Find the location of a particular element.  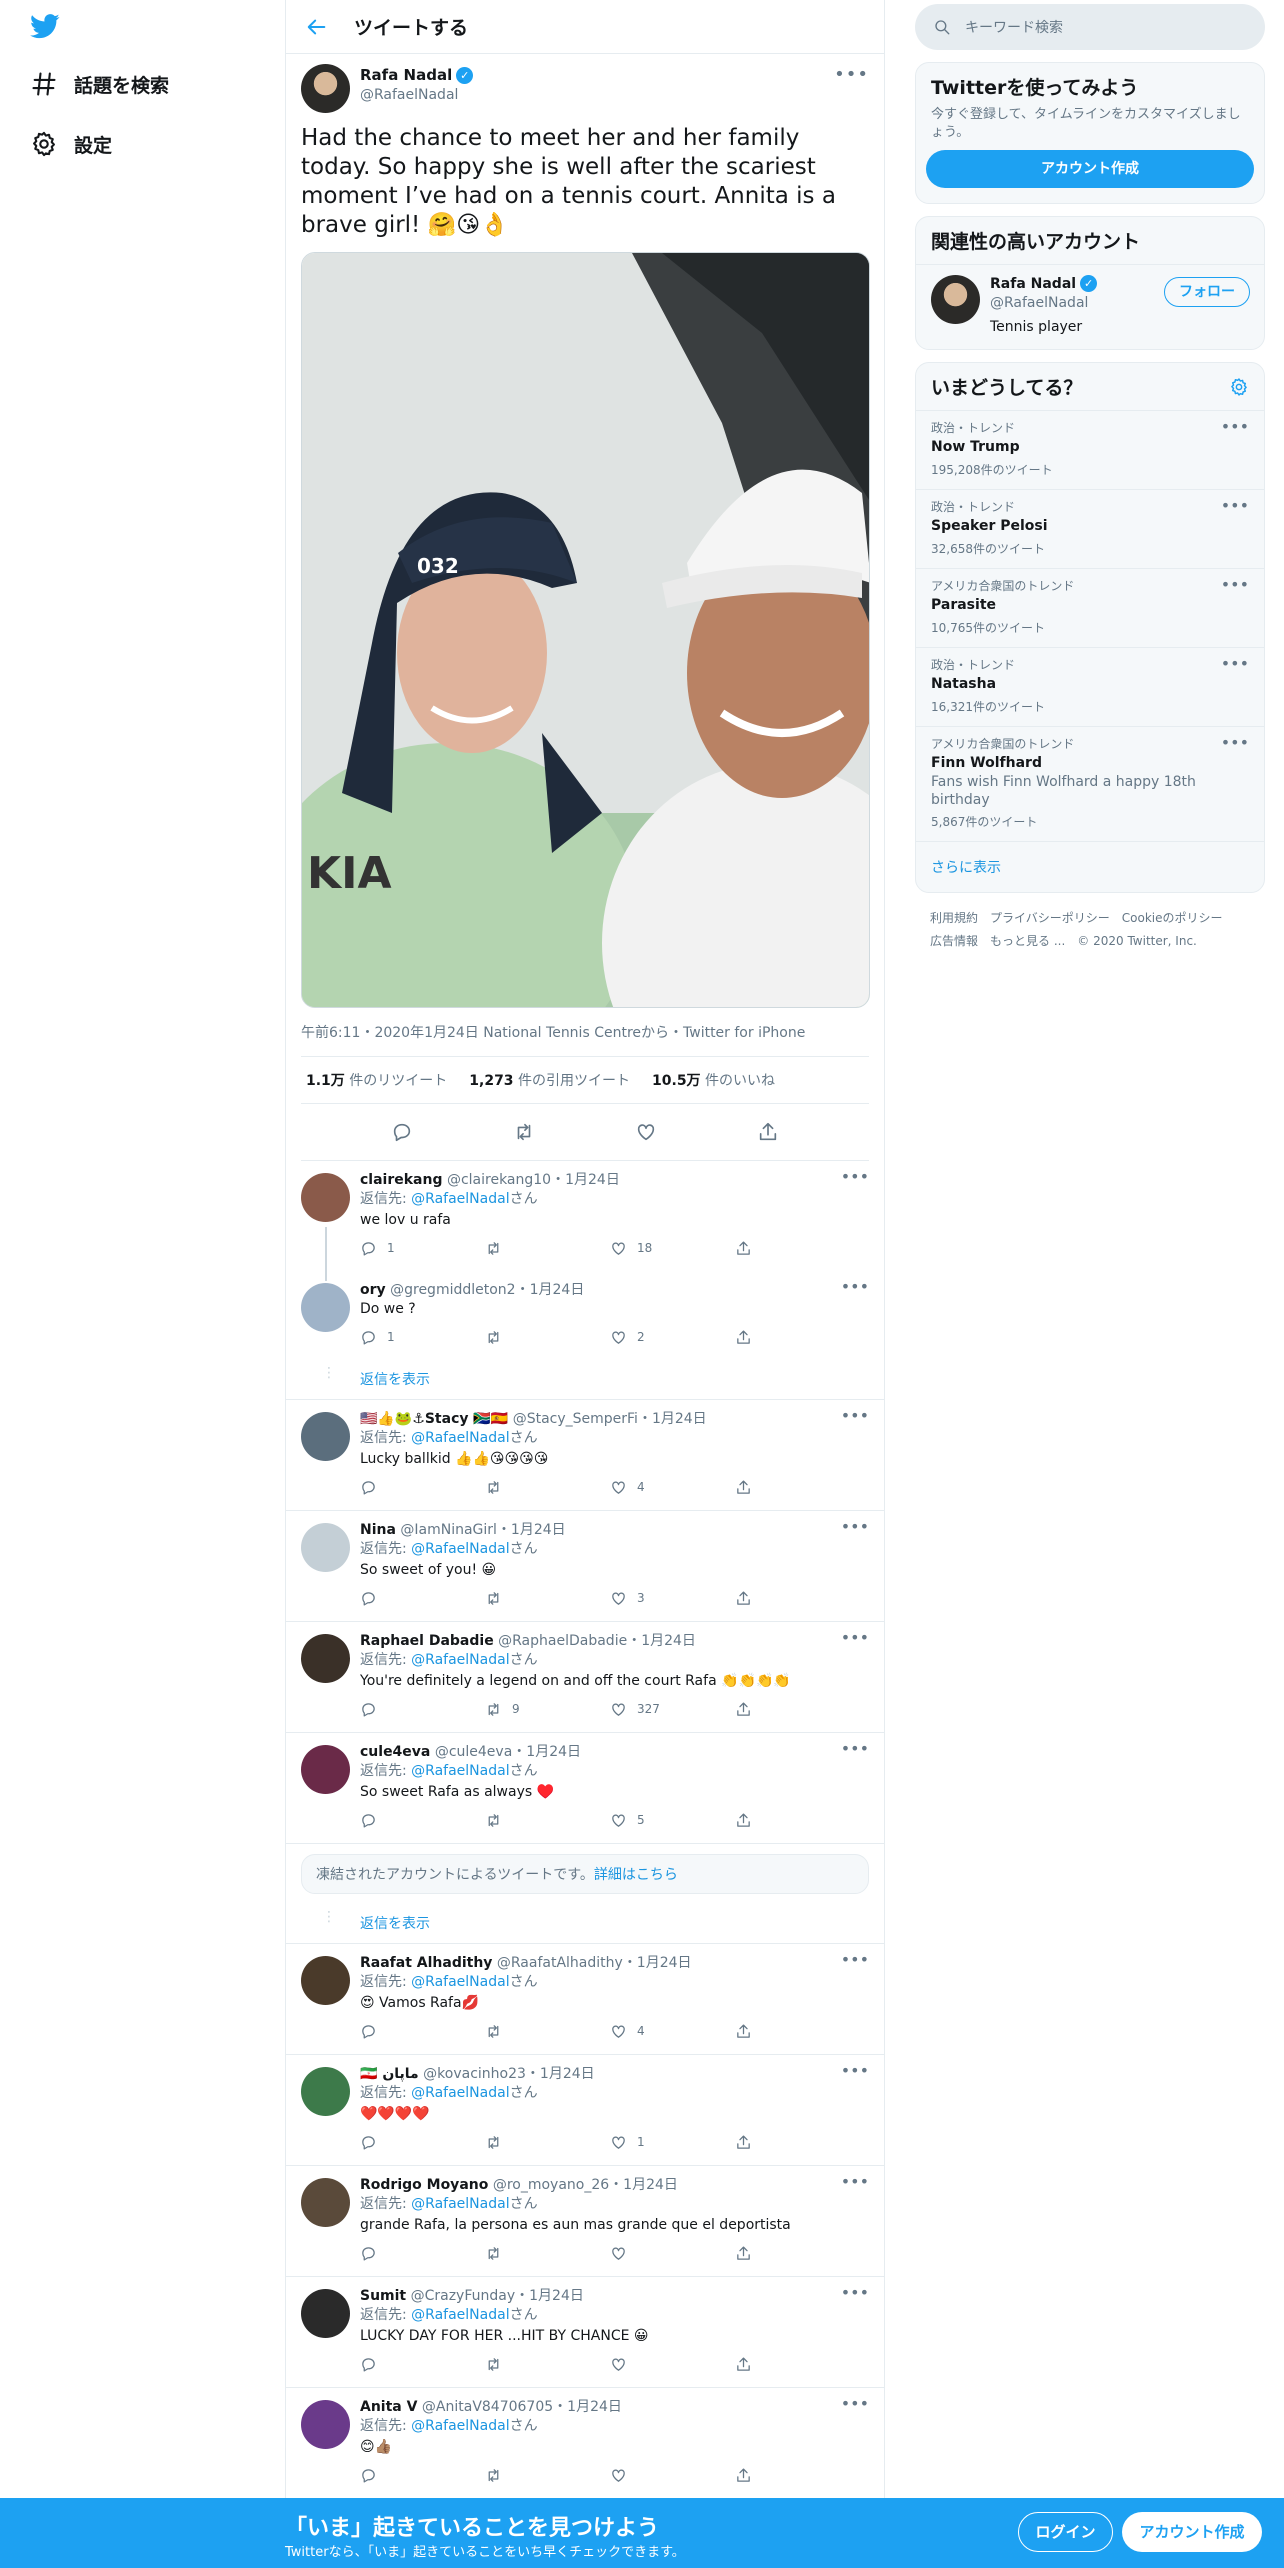

login-button: ログイン is located at coordinates (1065, 2532).